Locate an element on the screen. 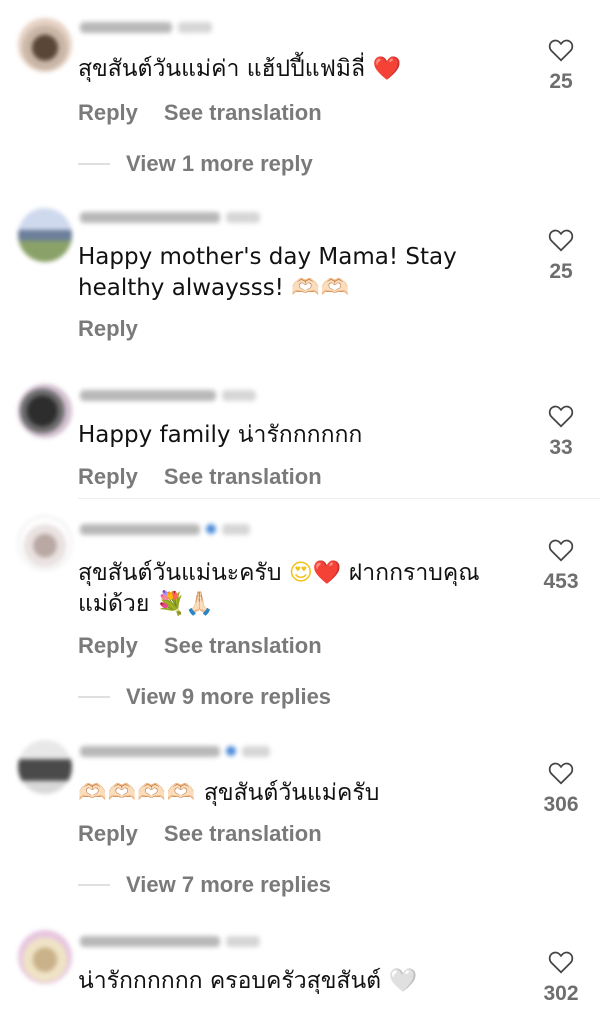 This screenshot has height=1016, width=600. like-button: 453 is located at coordinates (561, 566).